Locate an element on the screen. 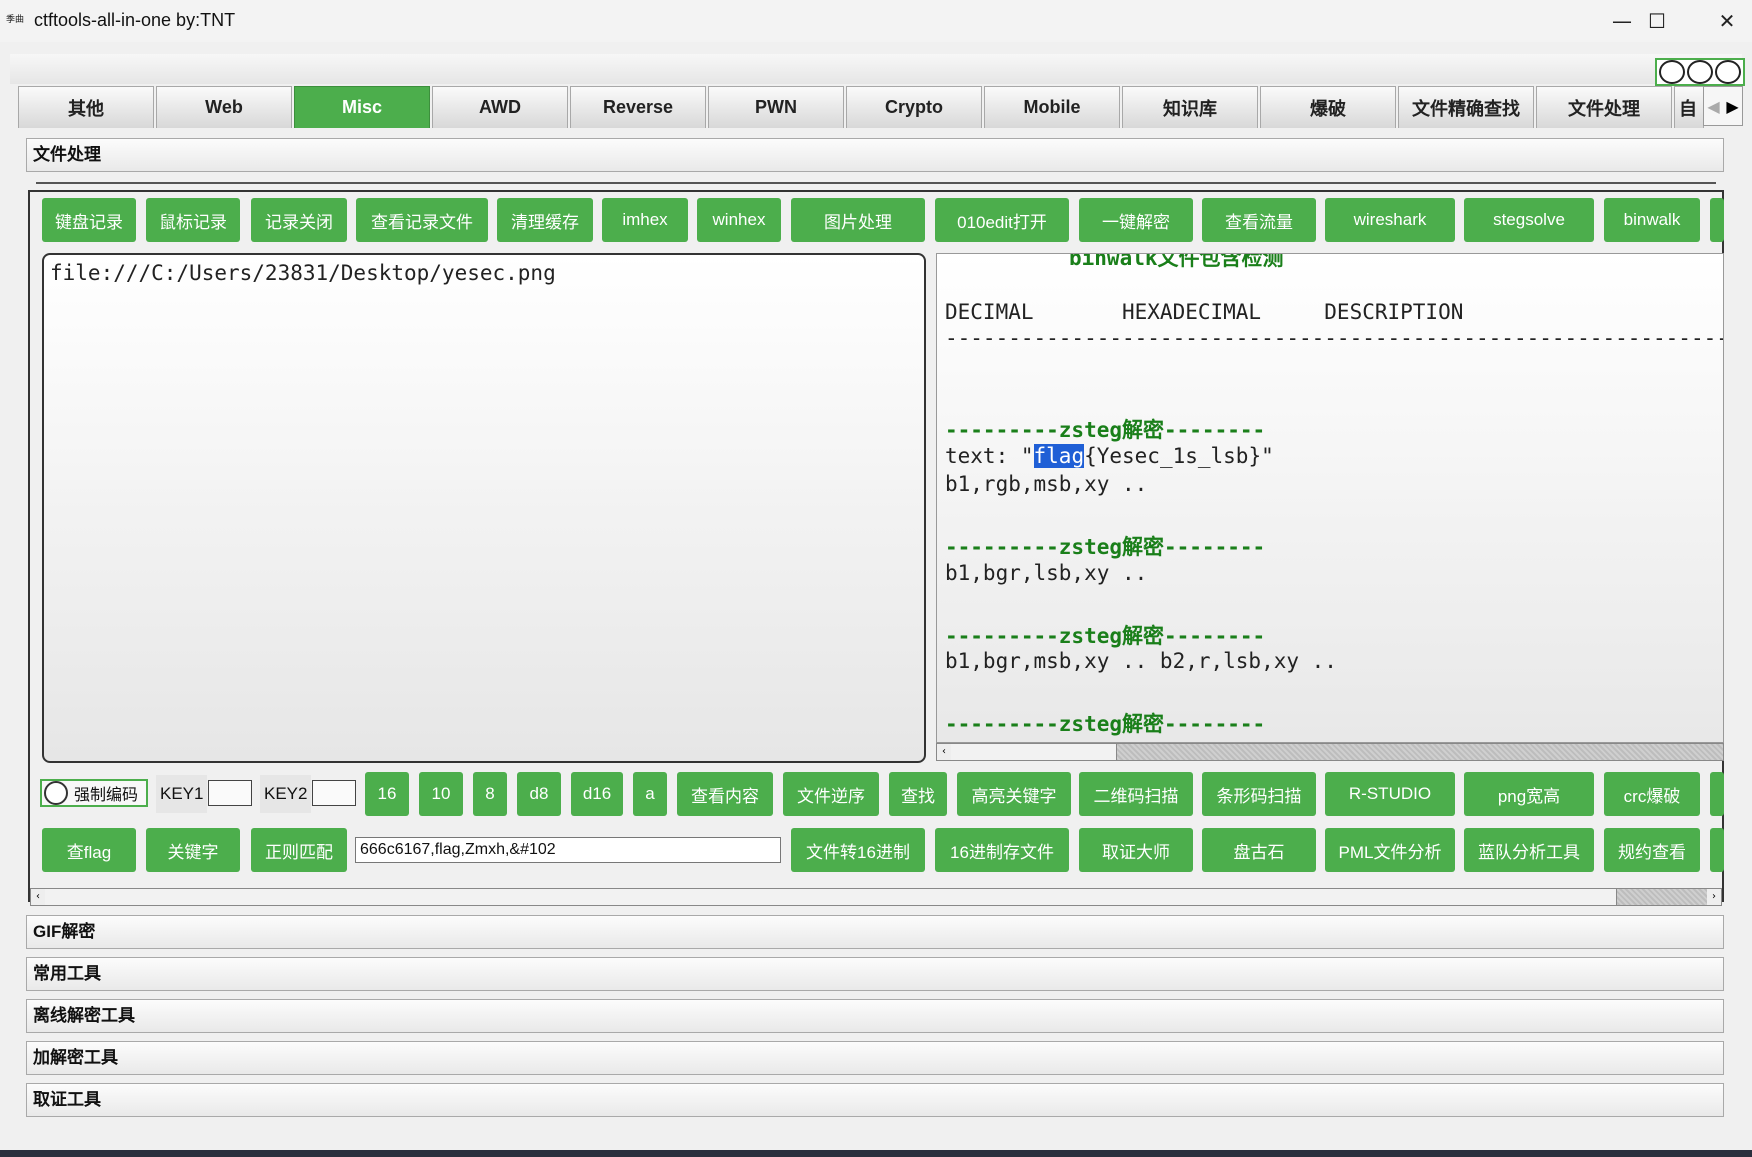 The width and height of the screenshot is (1752, 1157). tab-awd: AWD is located at coordinates (500, 107).